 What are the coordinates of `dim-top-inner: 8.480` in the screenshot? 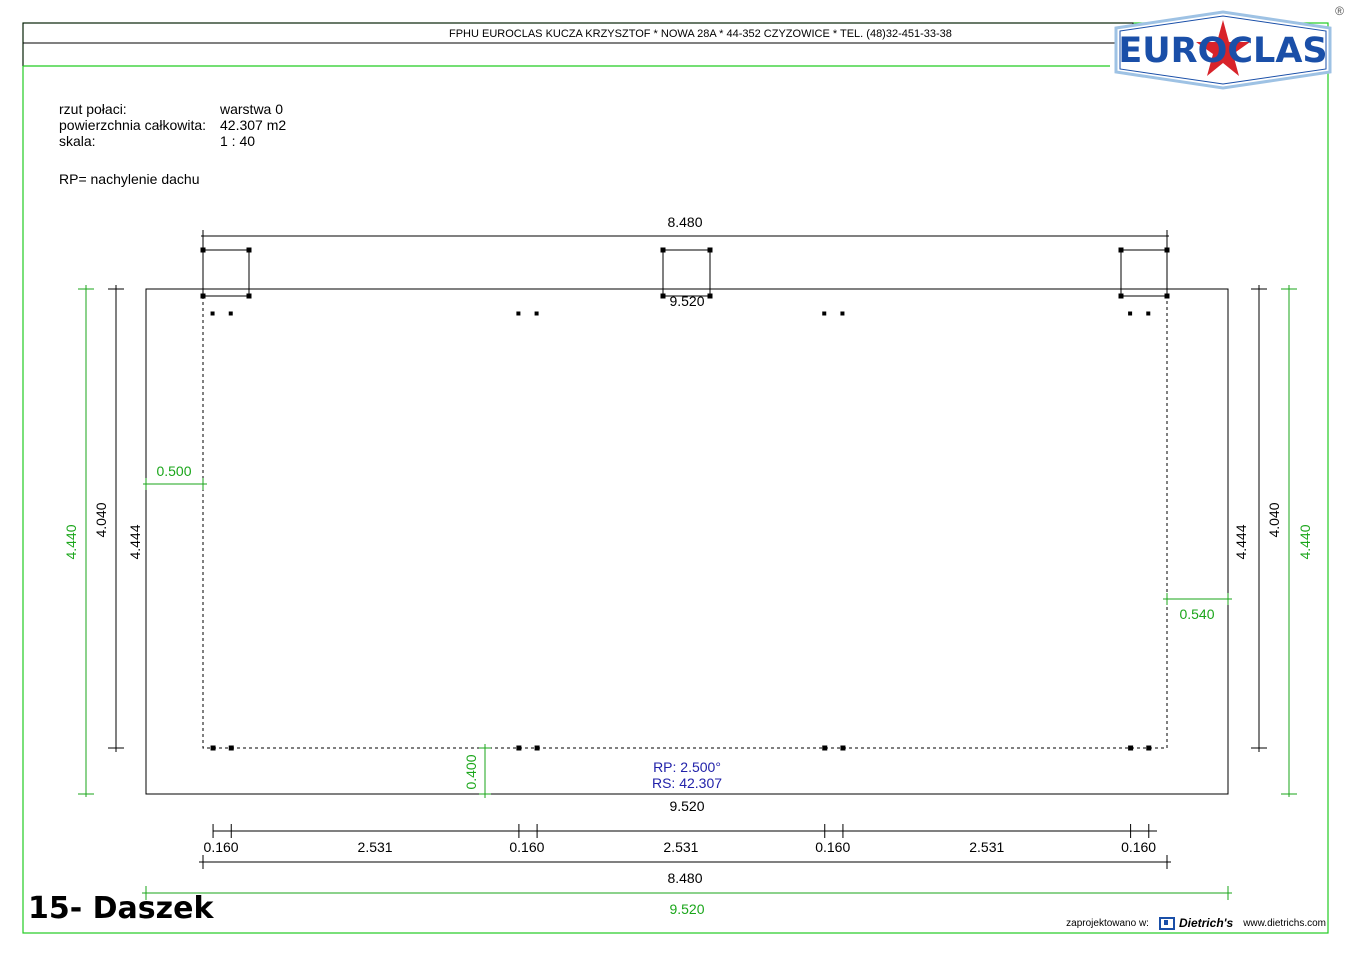 It's located at (685, 232).